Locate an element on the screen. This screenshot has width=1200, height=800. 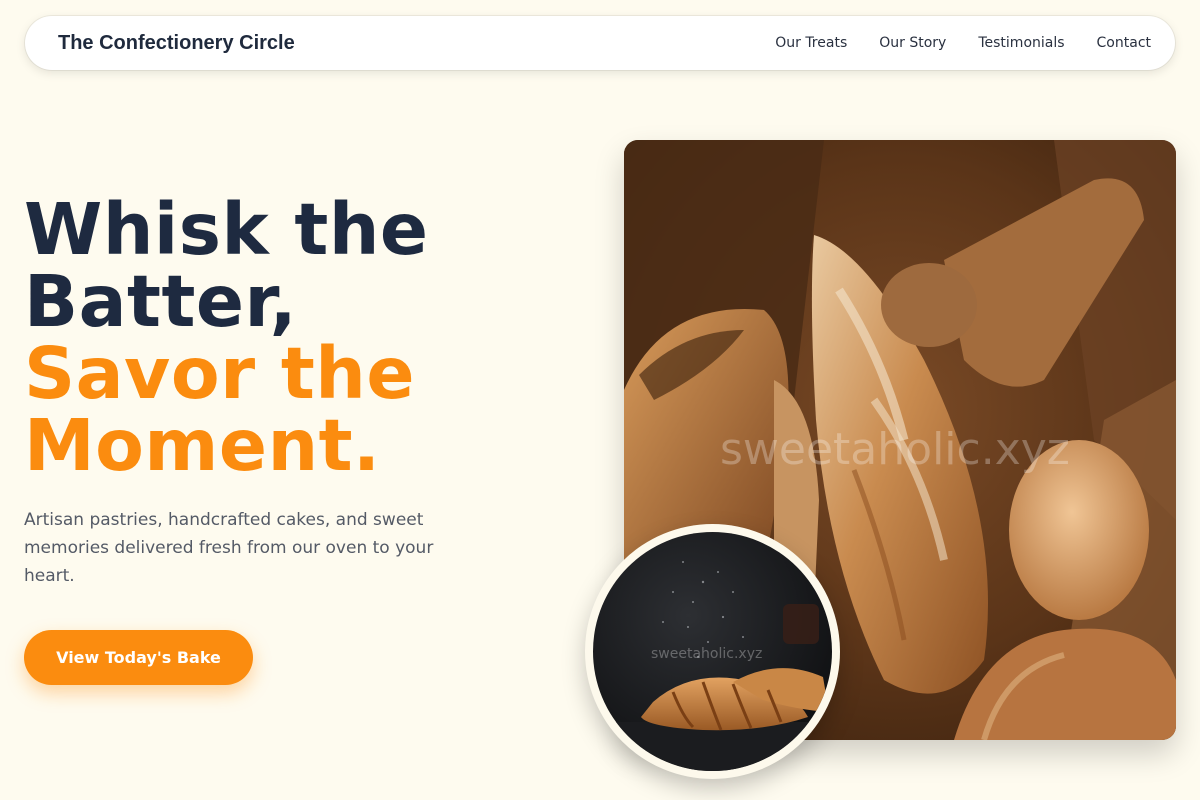
croissant-photo-frame: sweetaholic.xyz is located at coordinates (712, 651).